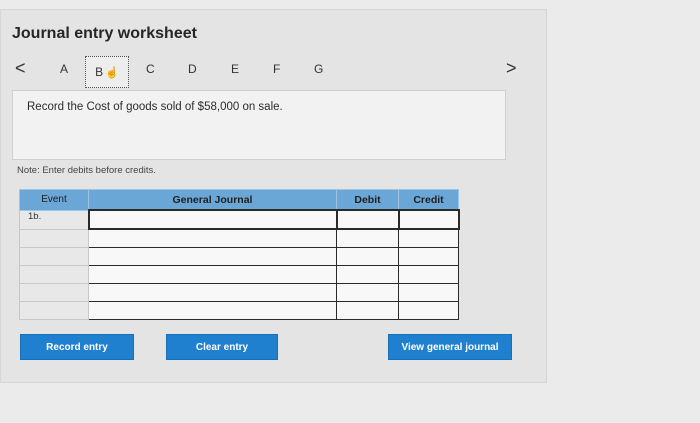  What do you see at coordinates (192, 69) in the screenshot?
I see `tab-d: D` at bounding box center [192, 69].